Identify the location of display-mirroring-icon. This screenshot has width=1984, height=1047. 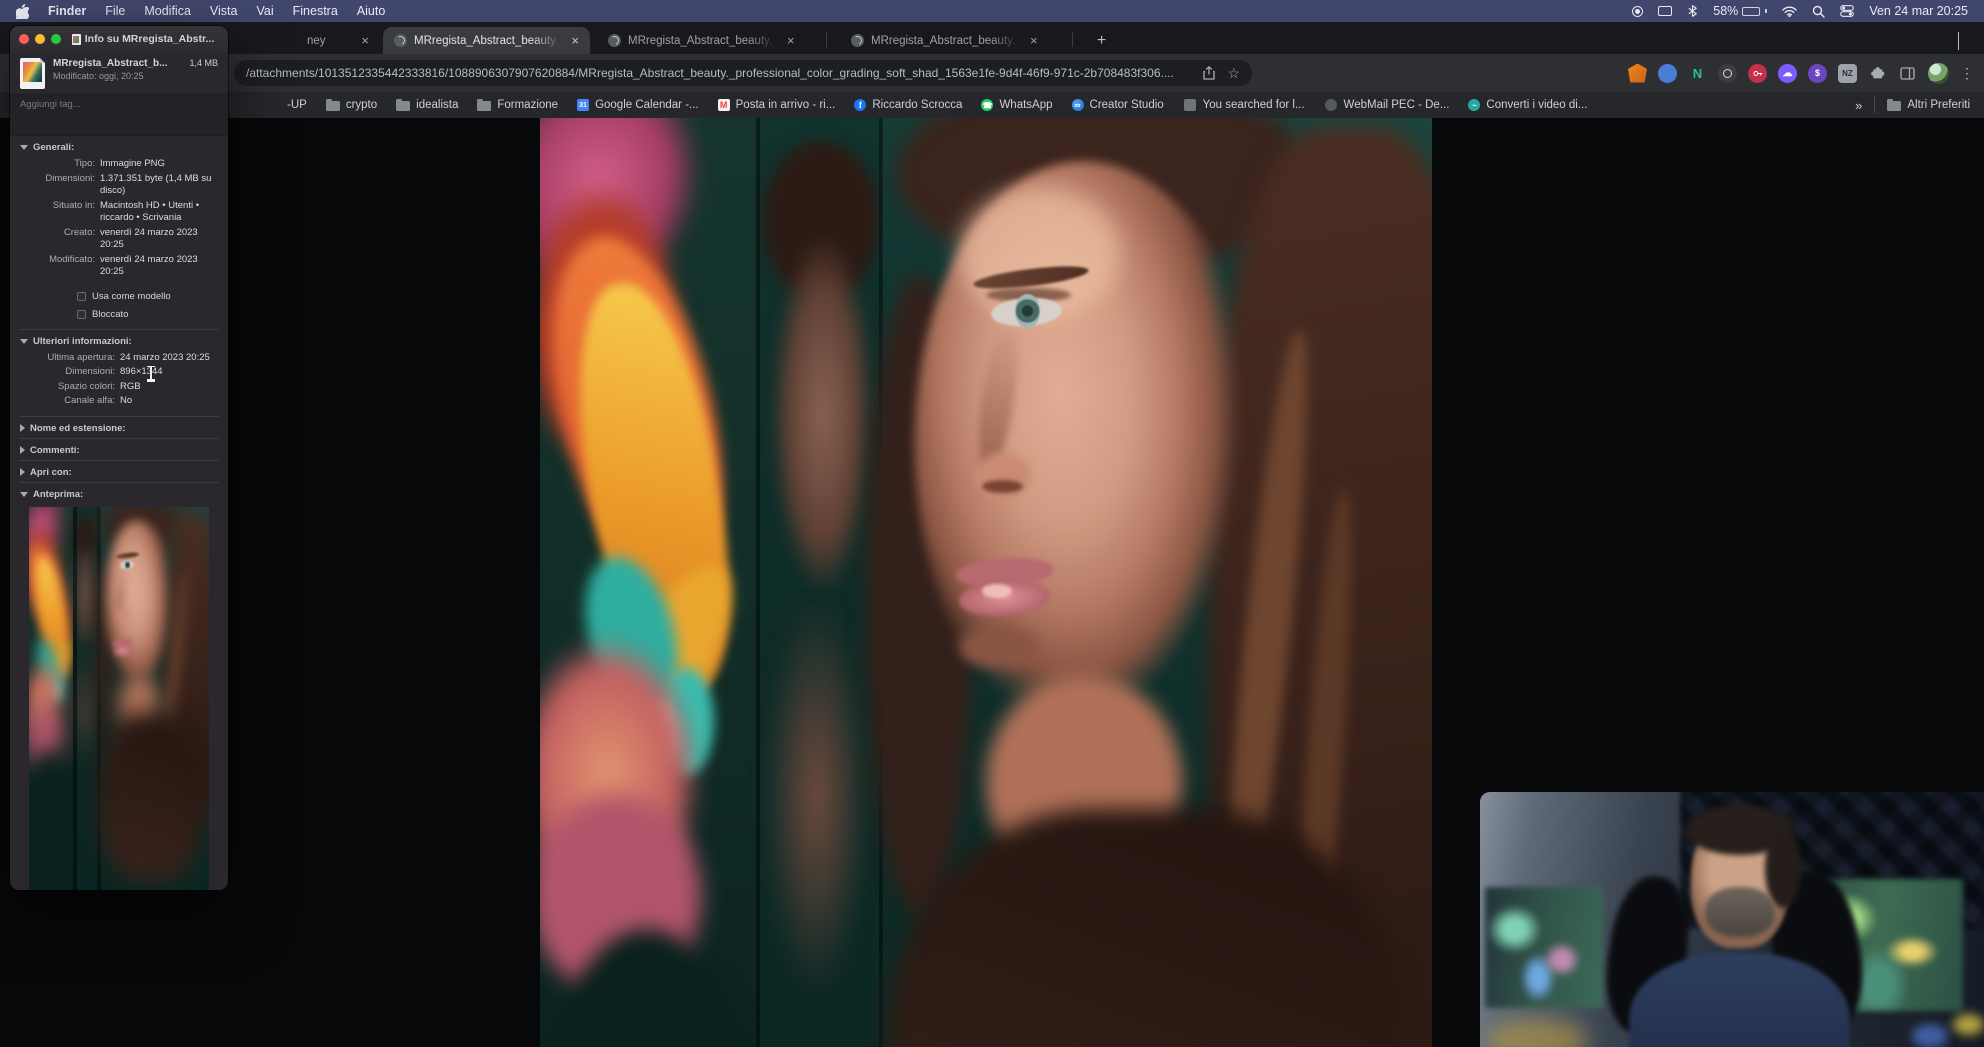
(1665, 11).